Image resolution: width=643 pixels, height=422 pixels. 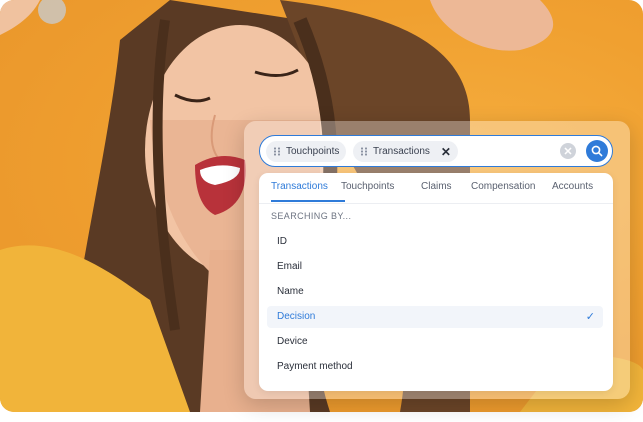 I want to click on tab-compensation: Compensation, so click(x=503, y=186).